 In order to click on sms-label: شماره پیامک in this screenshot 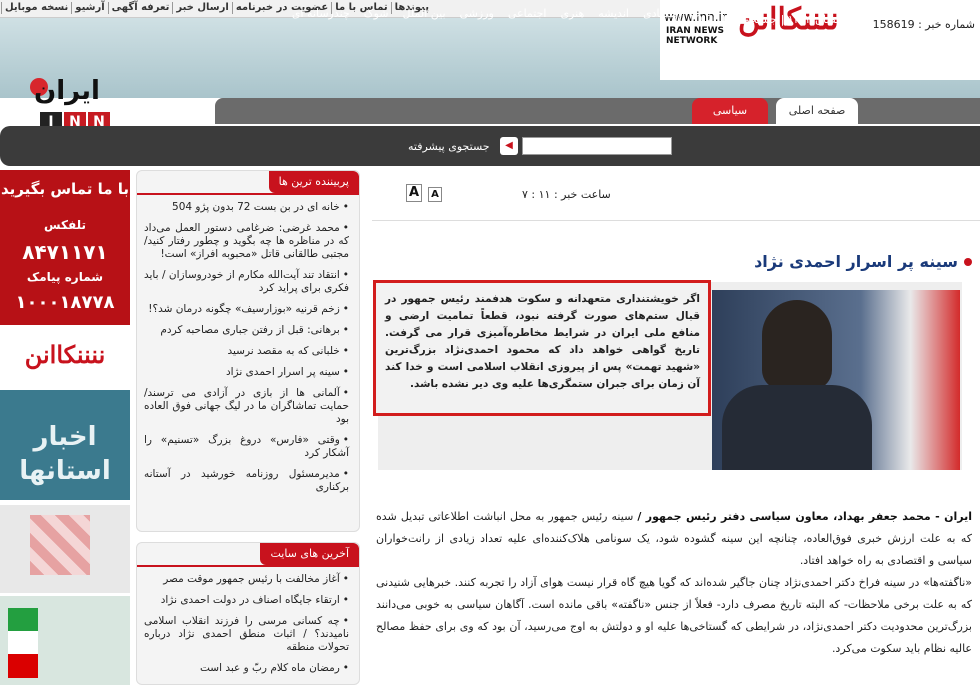, I will do `click(65, 277)`.